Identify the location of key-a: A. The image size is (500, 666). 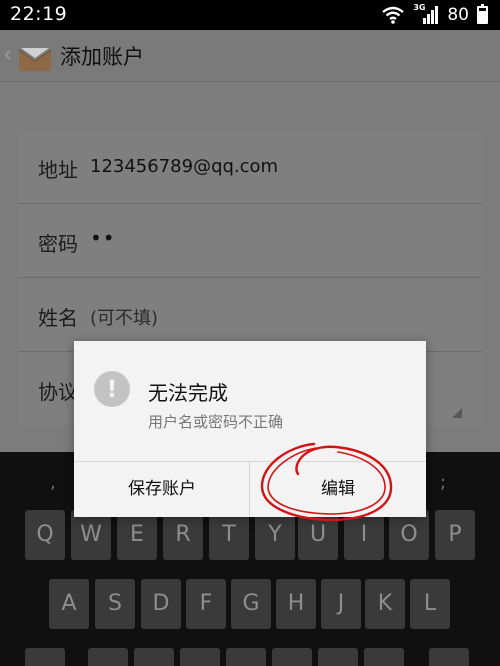
(69, 604).